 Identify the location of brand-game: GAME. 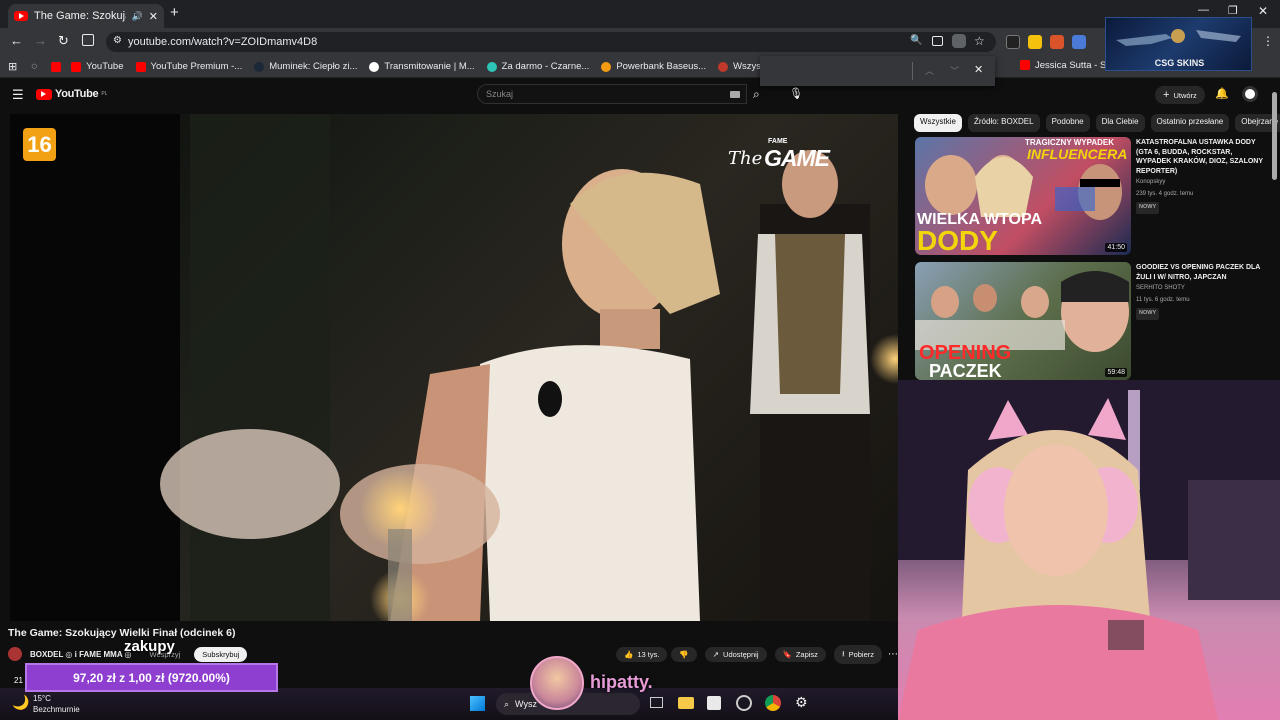
(797, 158).